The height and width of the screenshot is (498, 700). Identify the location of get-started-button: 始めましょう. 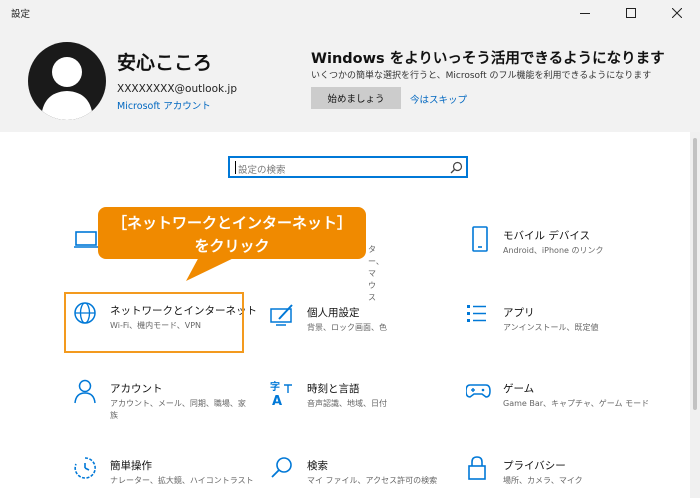
(356, 98).